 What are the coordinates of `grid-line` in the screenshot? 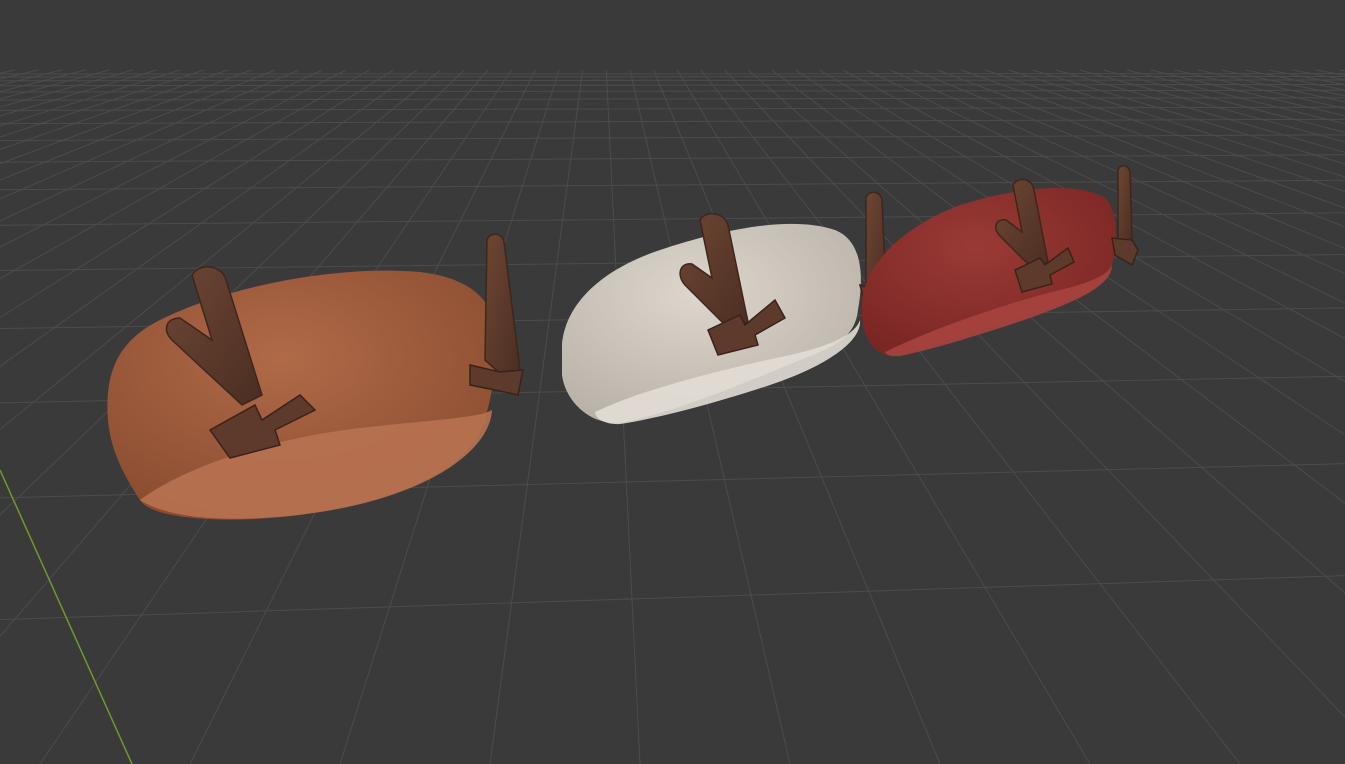 It's located at (672, 76).